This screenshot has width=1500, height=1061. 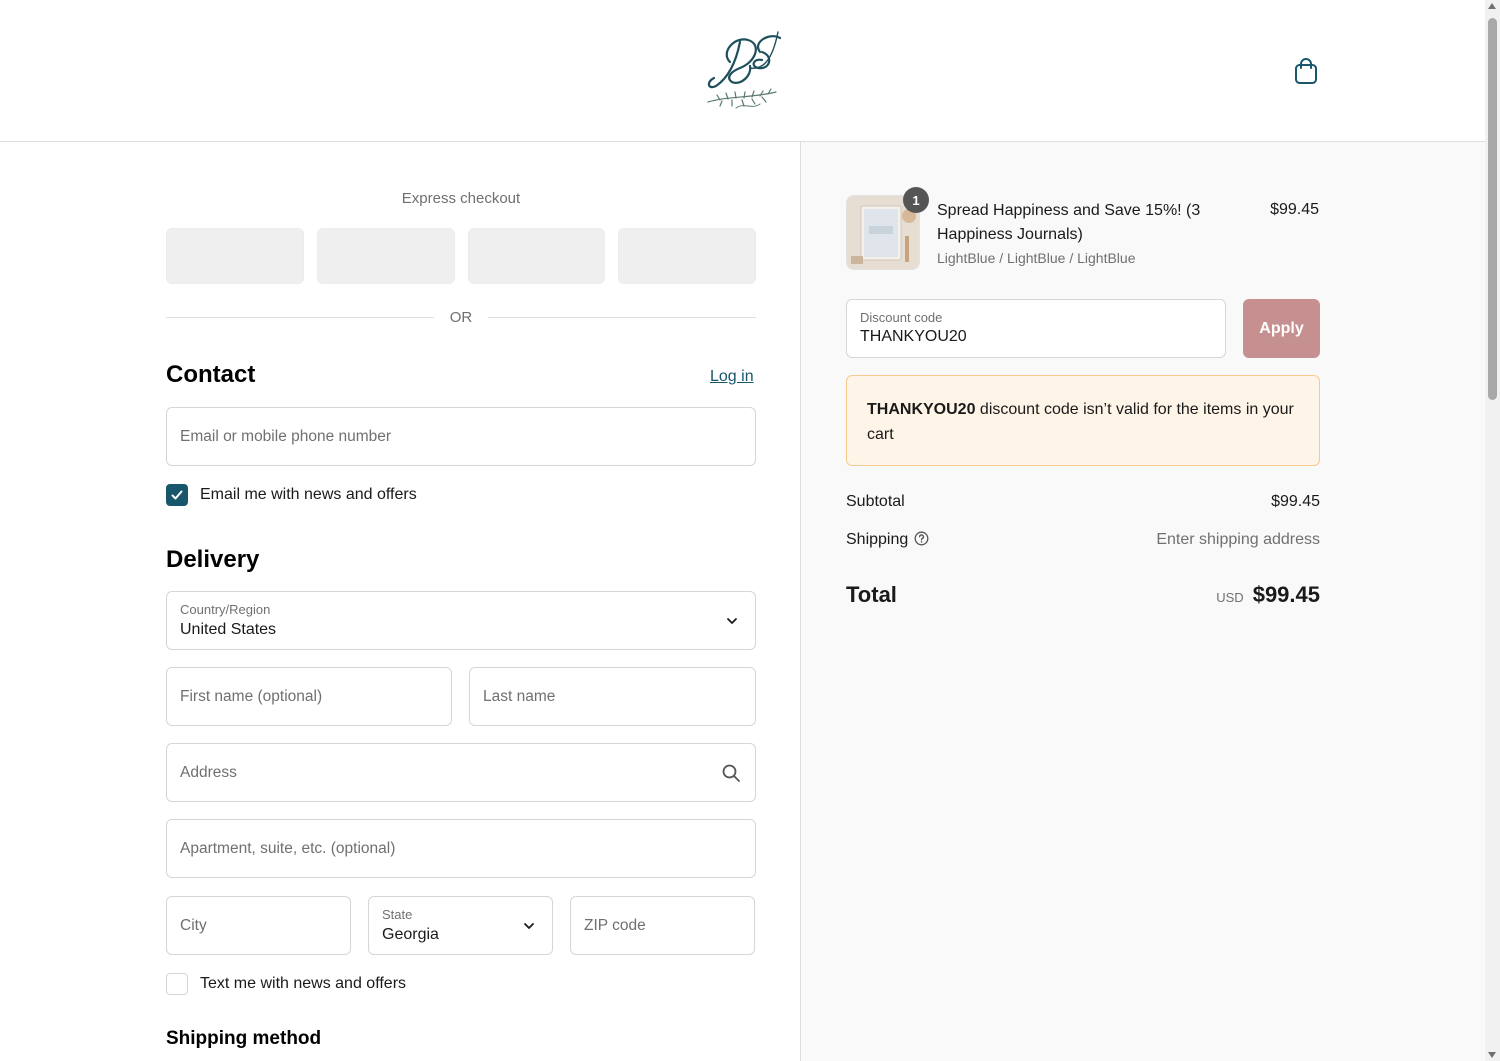 What do you see at coordinates (731, 773) in the screenshot?
I see `search-icon` at bounding box center [731, 773].